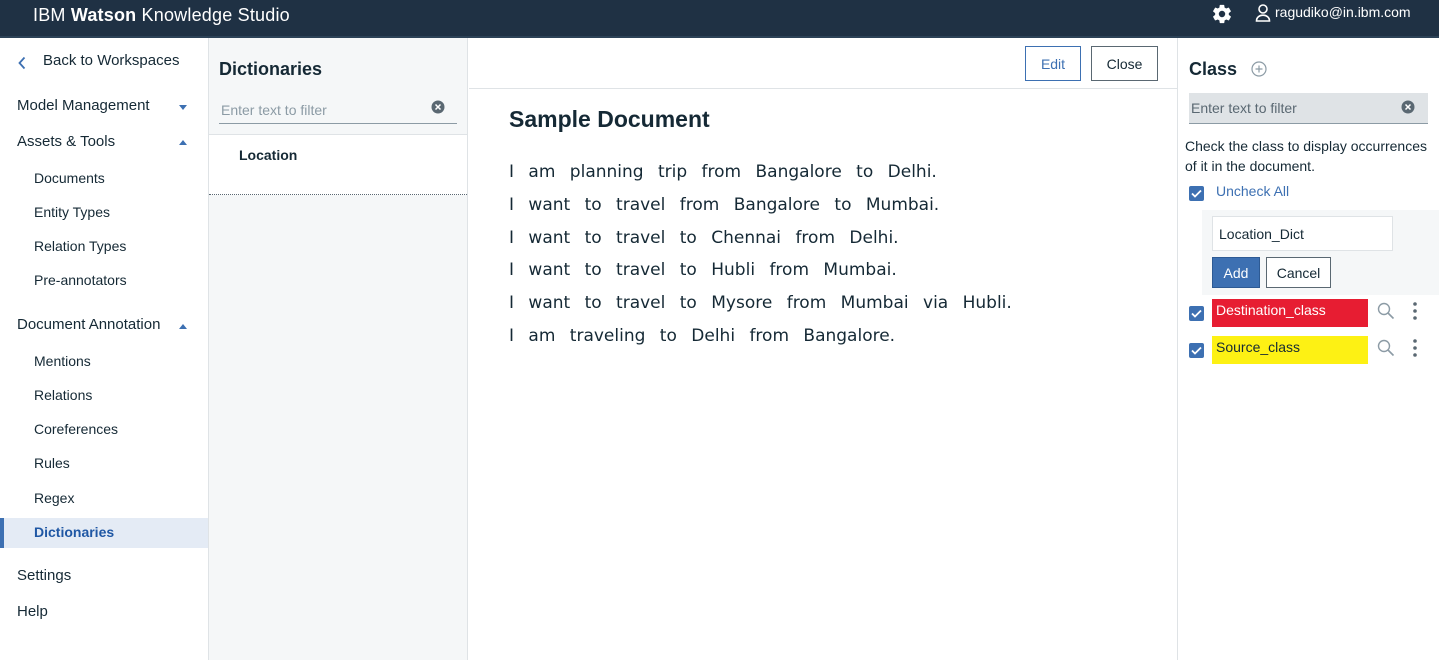 The width and height of the screenshot is (1439, 660). What do you see at coordinates (1213, 69) in the screenshot?
I see `class-title: Class` at bounding box center [1213, 69].